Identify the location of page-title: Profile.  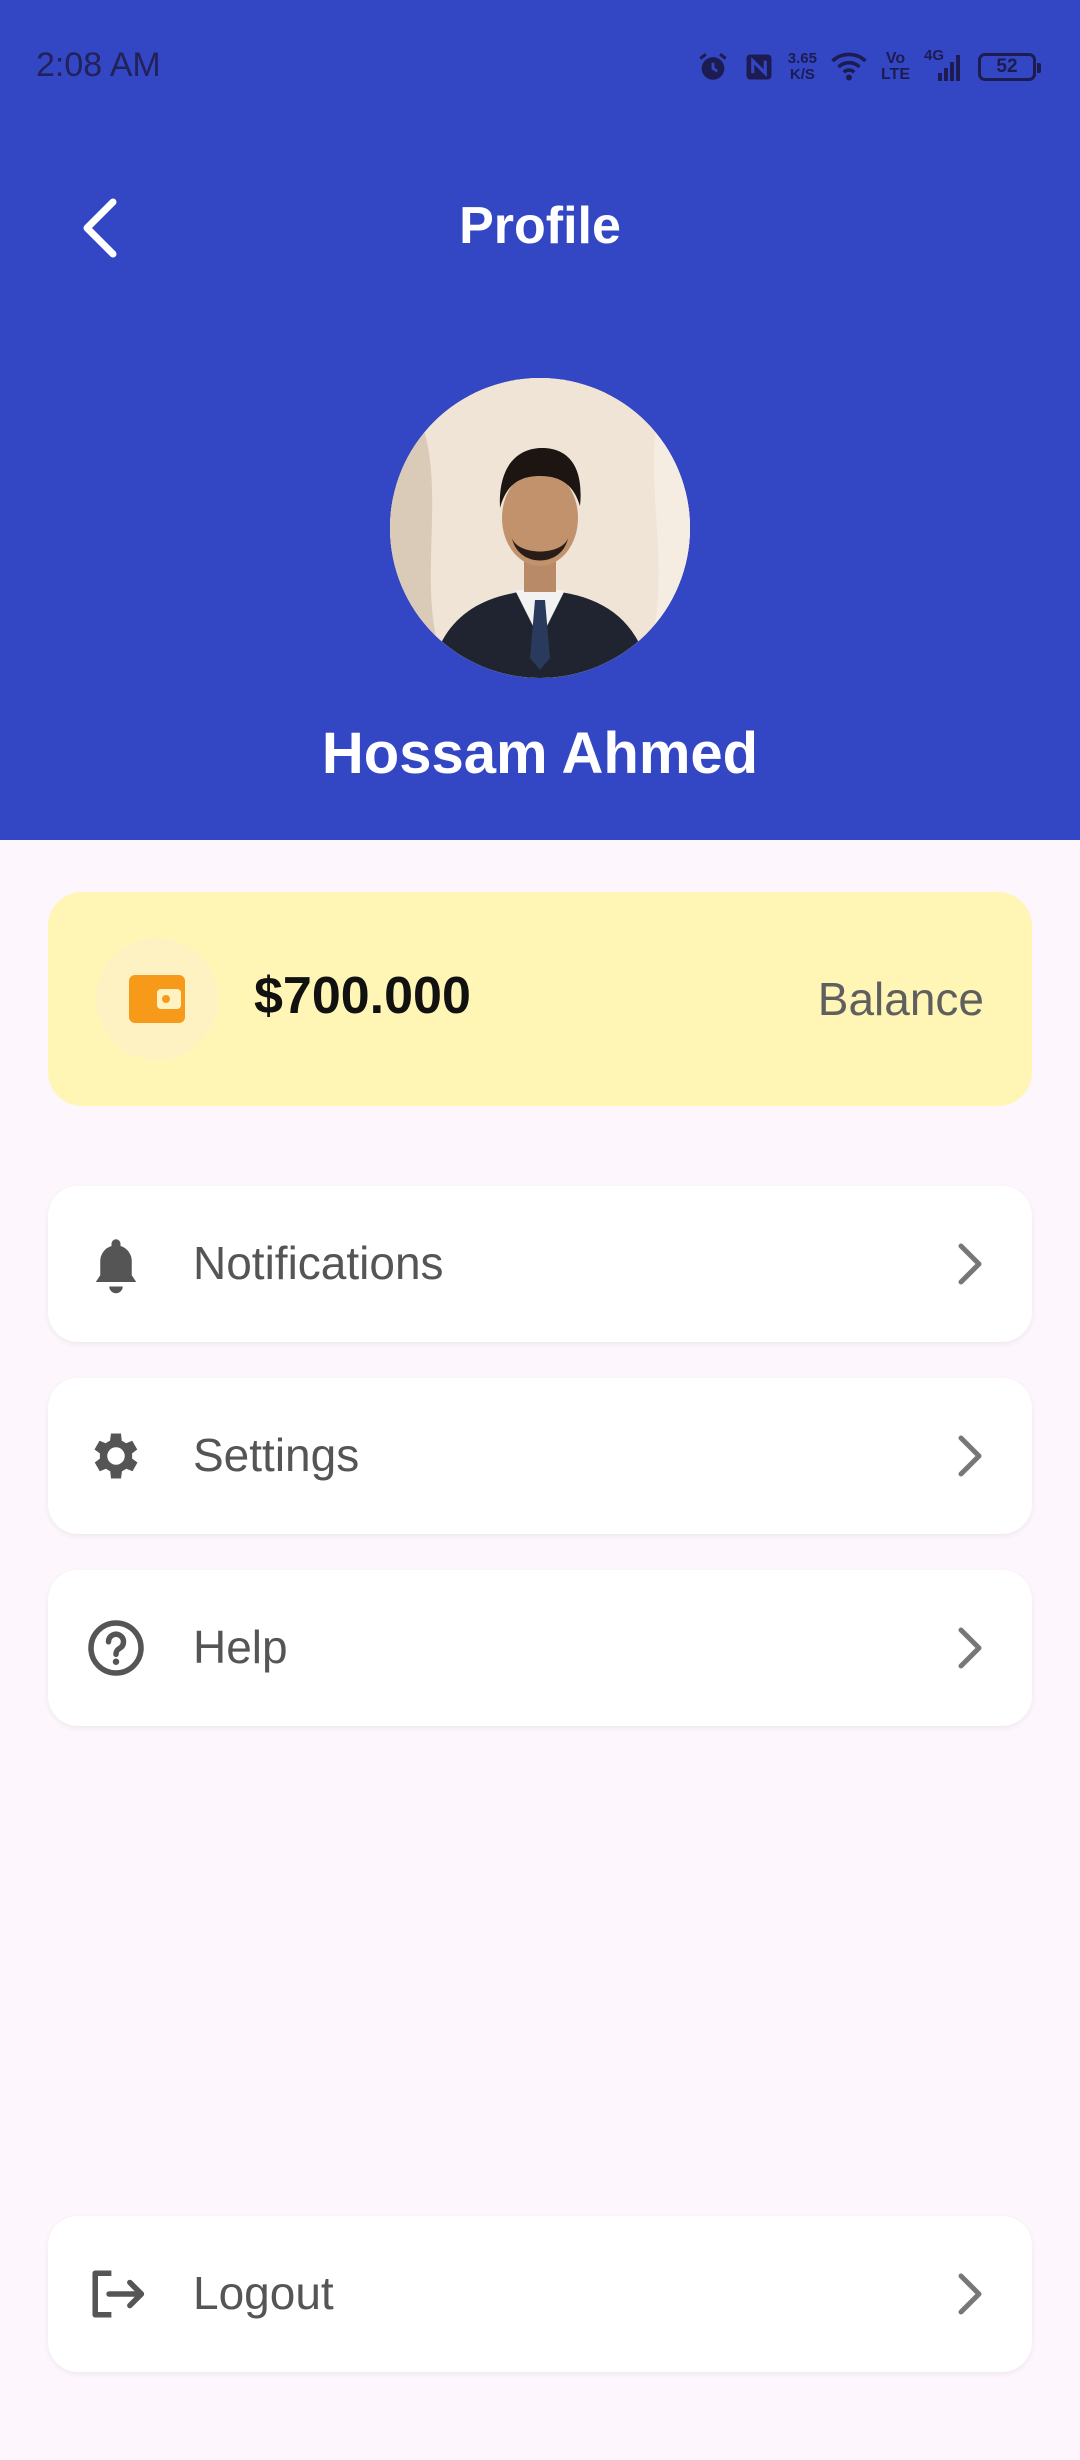
(540, 226).